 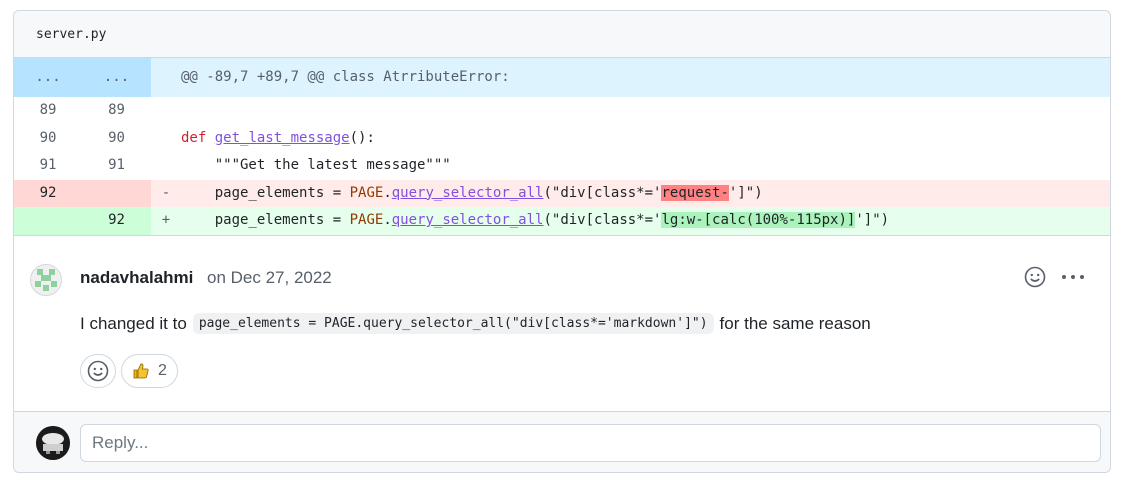 I want to click on comment-text: I changed it to, so click(x=133, y=323).